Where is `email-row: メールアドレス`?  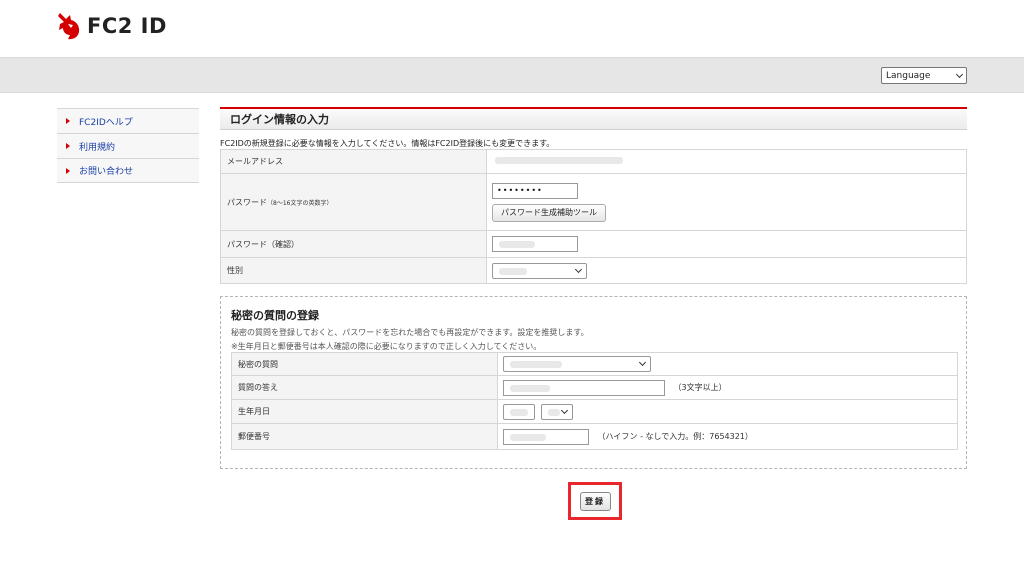
email-row: メールアドレス is located at coordinates (593, 161).